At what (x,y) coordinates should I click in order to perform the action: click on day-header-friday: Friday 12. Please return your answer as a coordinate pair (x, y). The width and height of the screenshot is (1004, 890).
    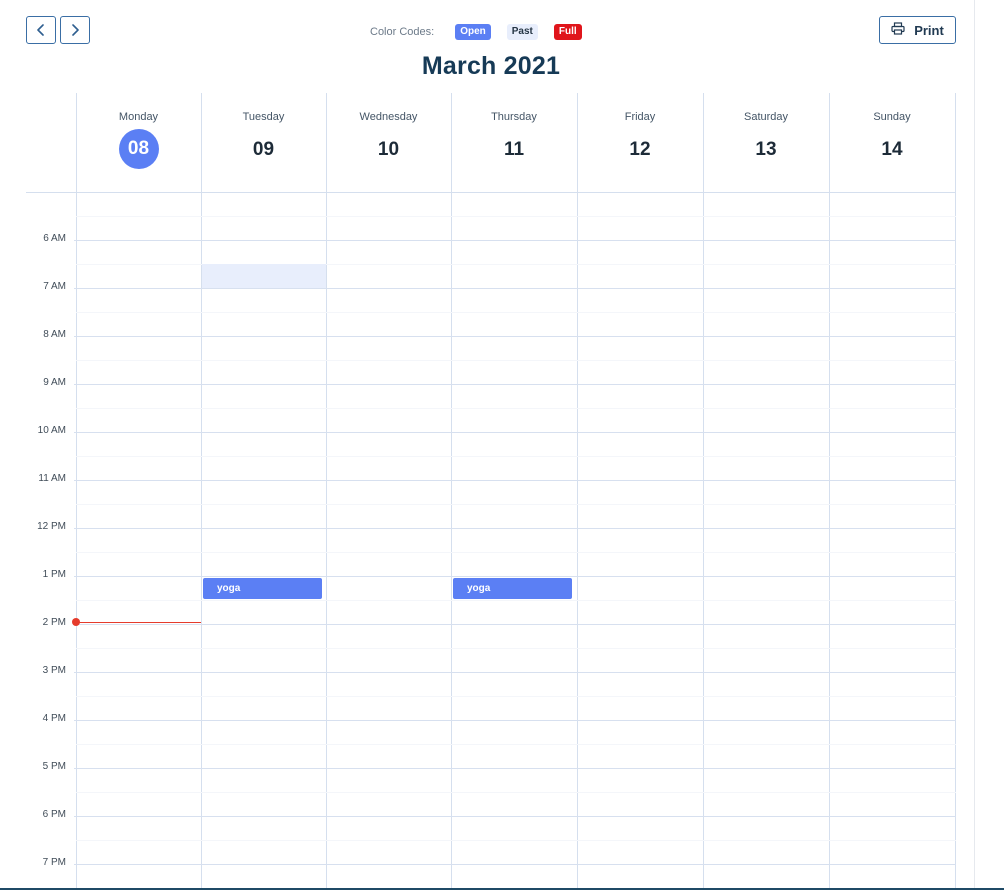
    Looking at the image, I should click on (640, 142).